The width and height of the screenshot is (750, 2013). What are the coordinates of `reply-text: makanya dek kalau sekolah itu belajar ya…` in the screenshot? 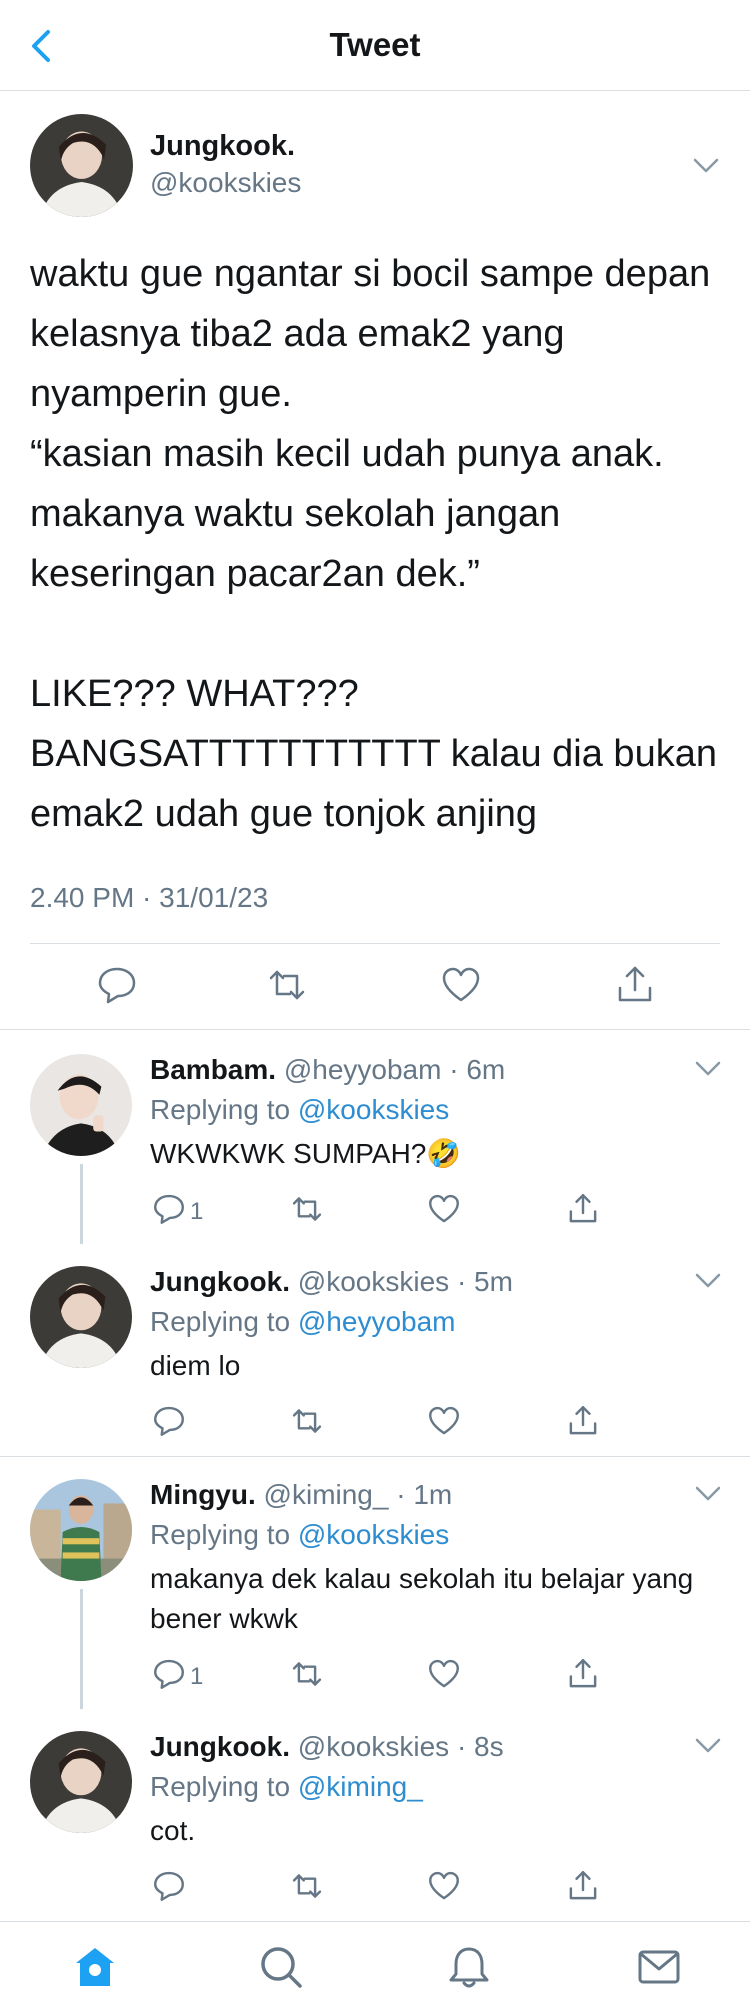 It's located at (422, 1598).